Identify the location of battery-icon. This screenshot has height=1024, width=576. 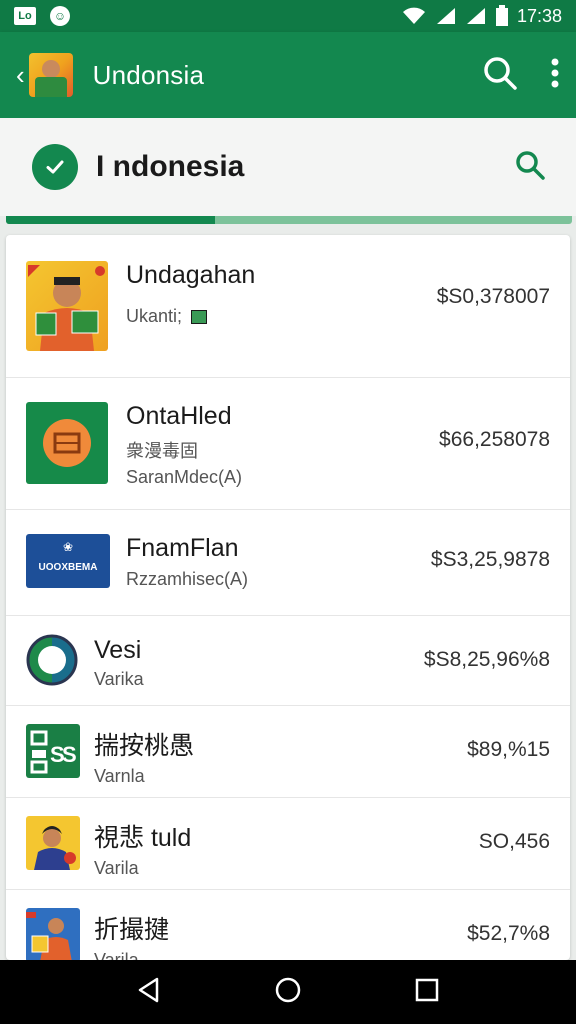
(502, 16).